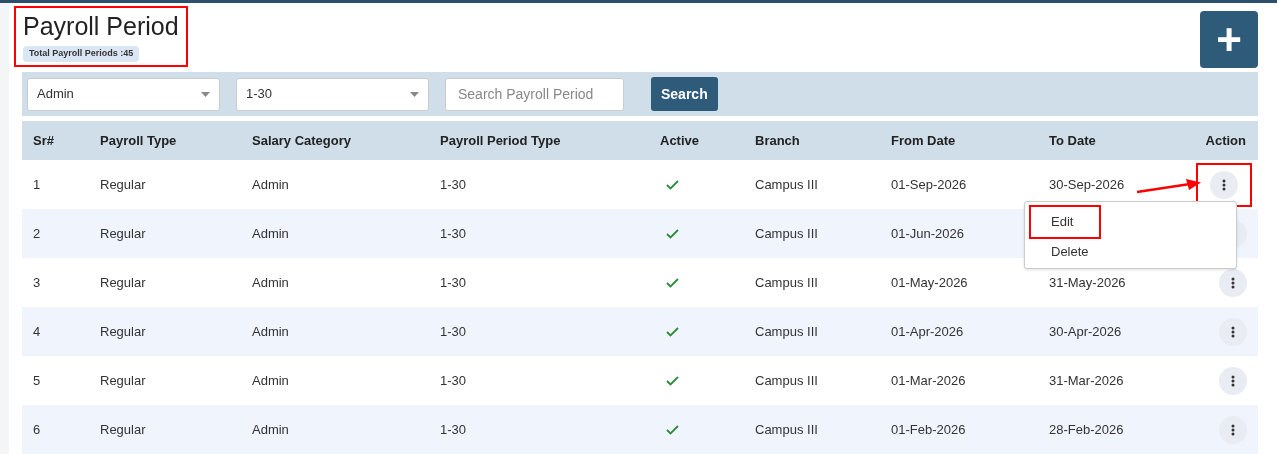 Image resolution: width=1277 pixels, height=454 pixels. I want to click on table-cell-text: 3, so click(37, 282).